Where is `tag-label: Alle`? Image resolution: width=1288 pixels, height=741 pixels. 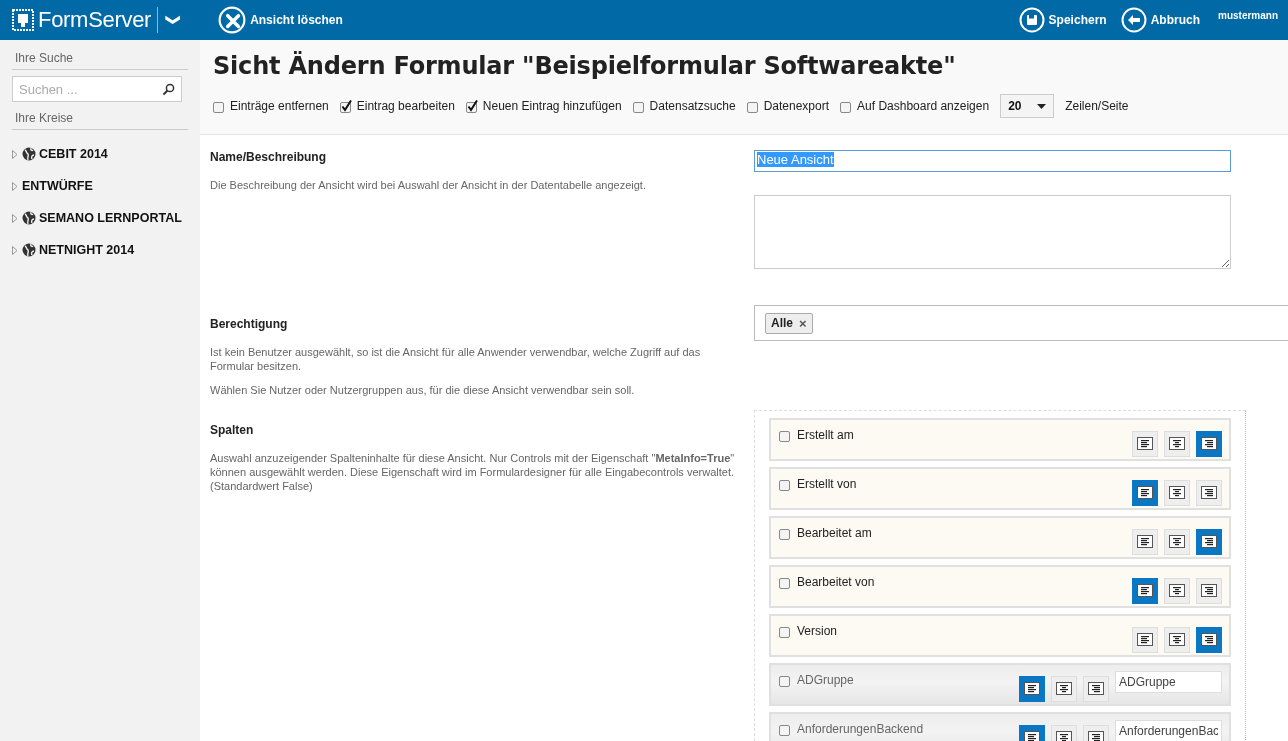 tag-label: Alle is located at coordinates (782, 323).